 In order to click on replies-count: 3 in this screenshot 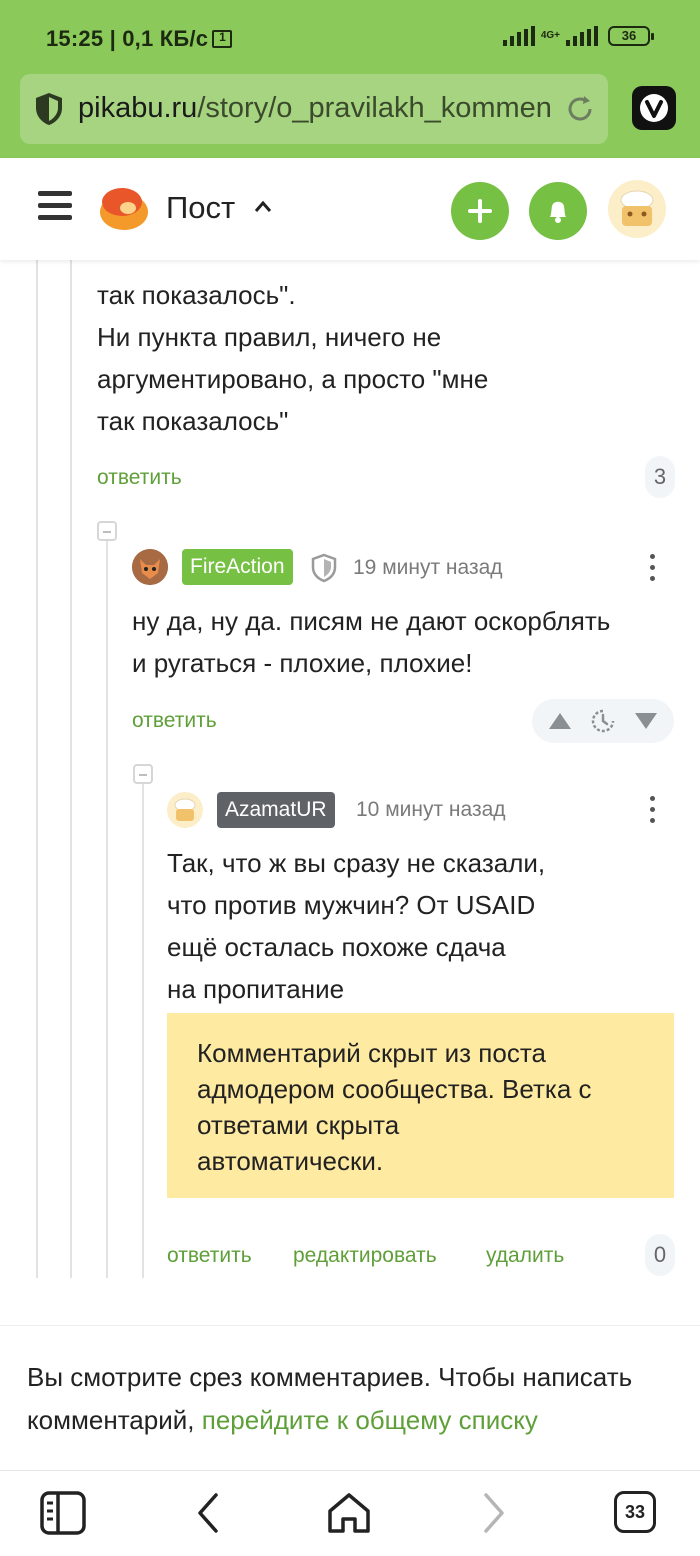, I will do `click(660, 477)`.